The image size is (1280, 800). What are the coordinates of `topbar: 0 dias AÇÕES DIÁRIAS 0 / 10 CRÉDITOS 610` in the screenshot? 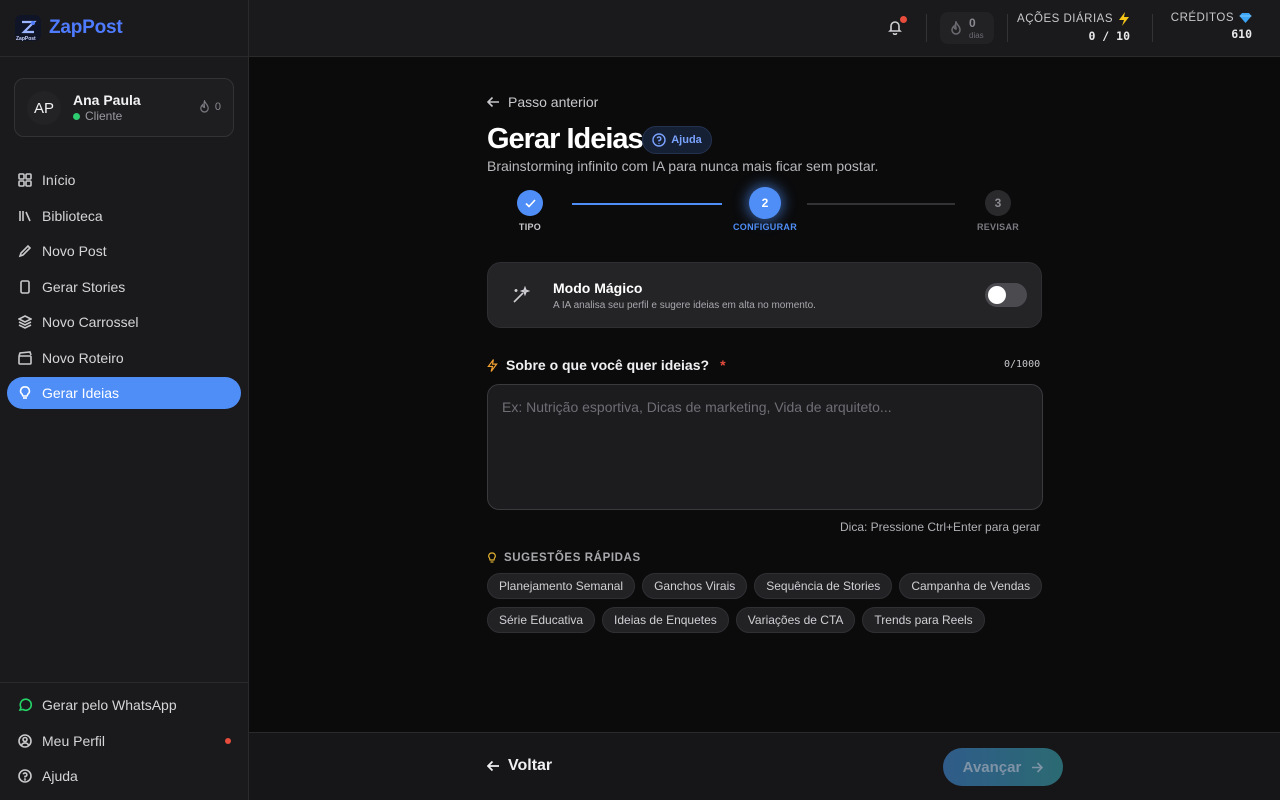 It's located at (764, 28).